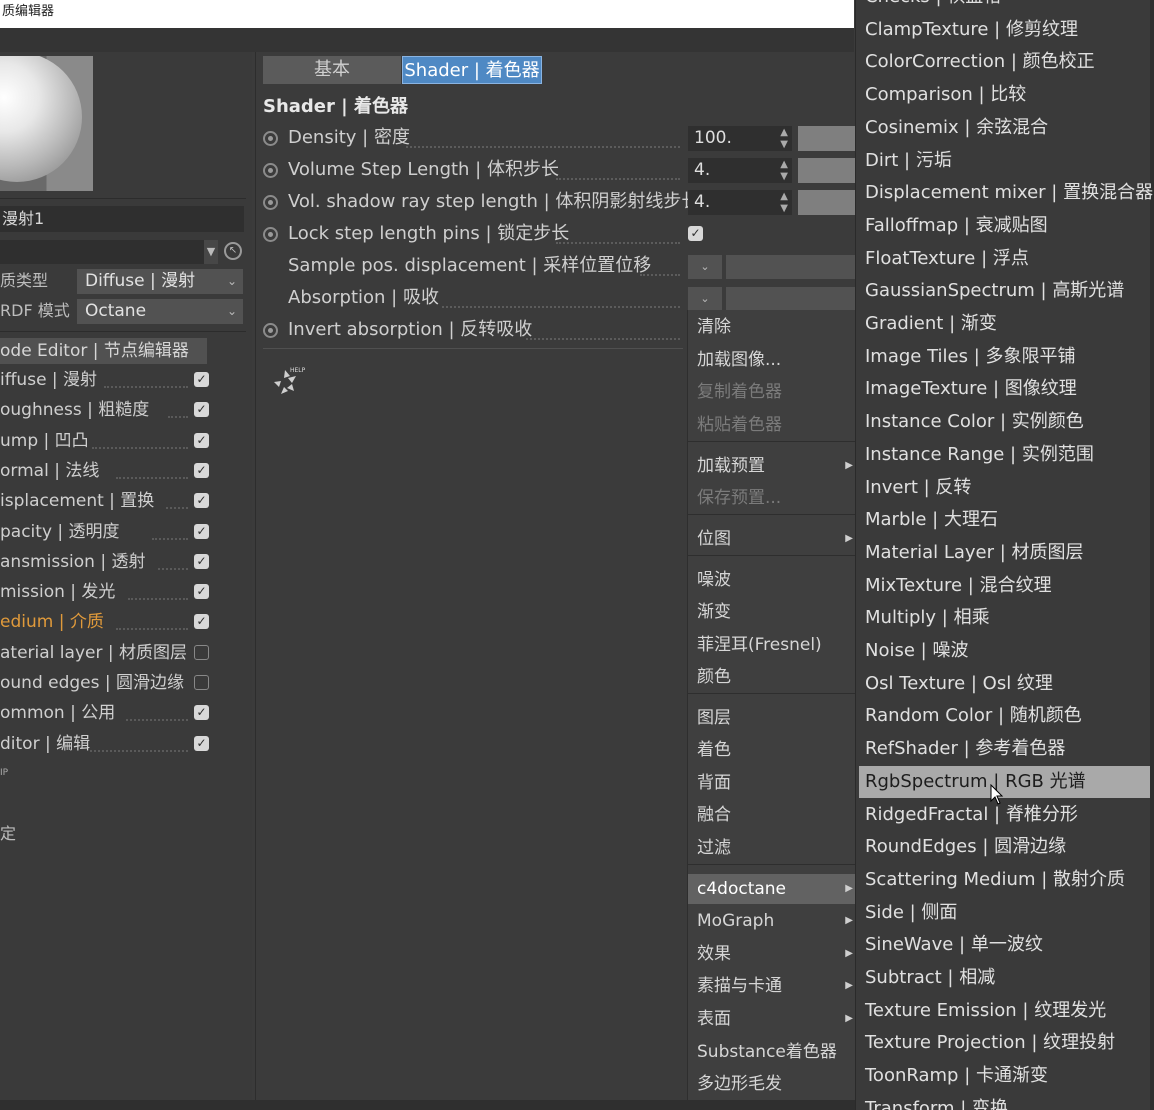 The height and width of the screenshot is (1110, 1154). What do you see at coordinates (772, 612) in the screenshot?
I see `context-menu-item: 渐变` at bounding box center [772, 612].